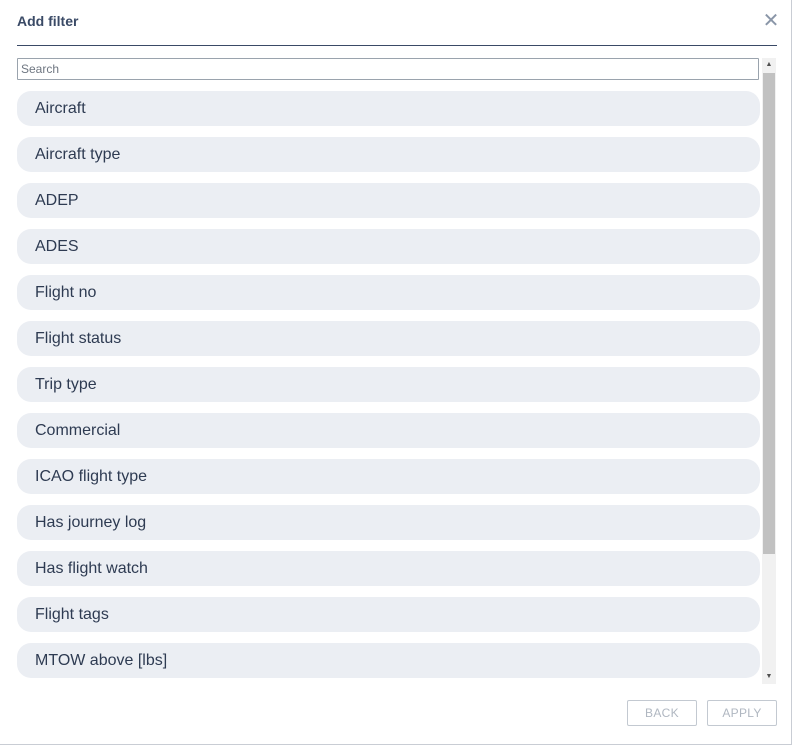 This screenshot has width=798, height=751. I want to click on list-scrollbar: ▲ ▼, so click(769, 371).